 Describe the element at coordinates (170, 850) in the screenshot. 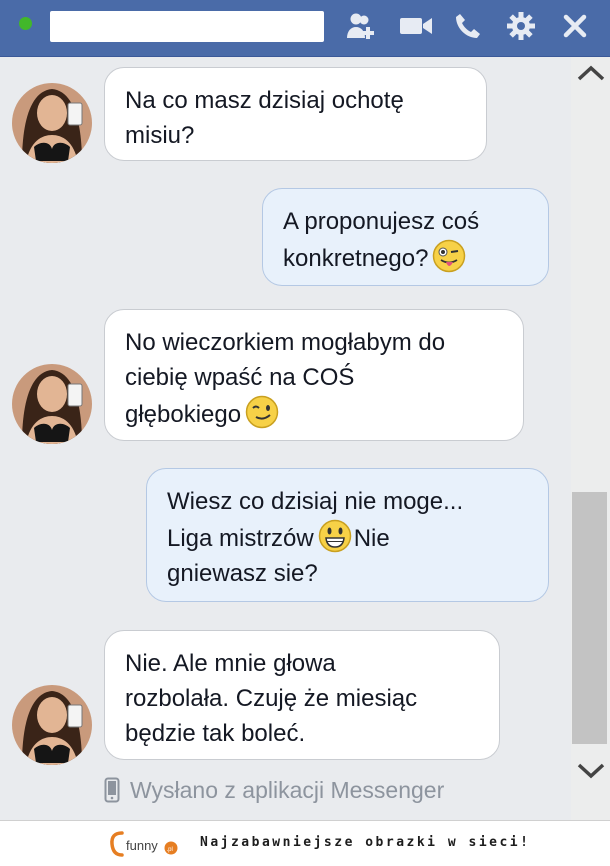

I see `logo-suffix: .pl` at that location.